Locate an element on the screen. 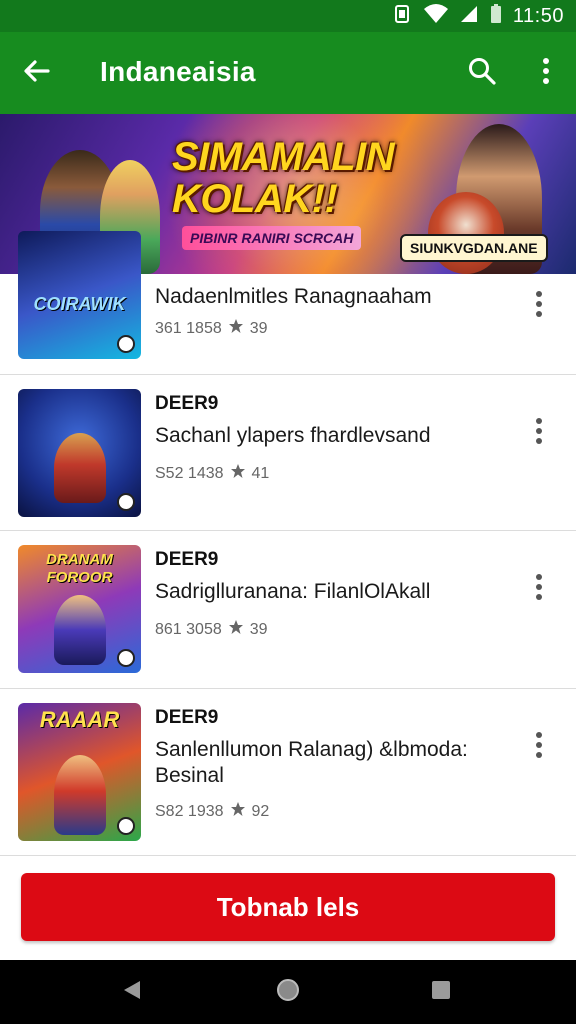  app-bar: Indaneaisia is located at coordinates (288, 73).